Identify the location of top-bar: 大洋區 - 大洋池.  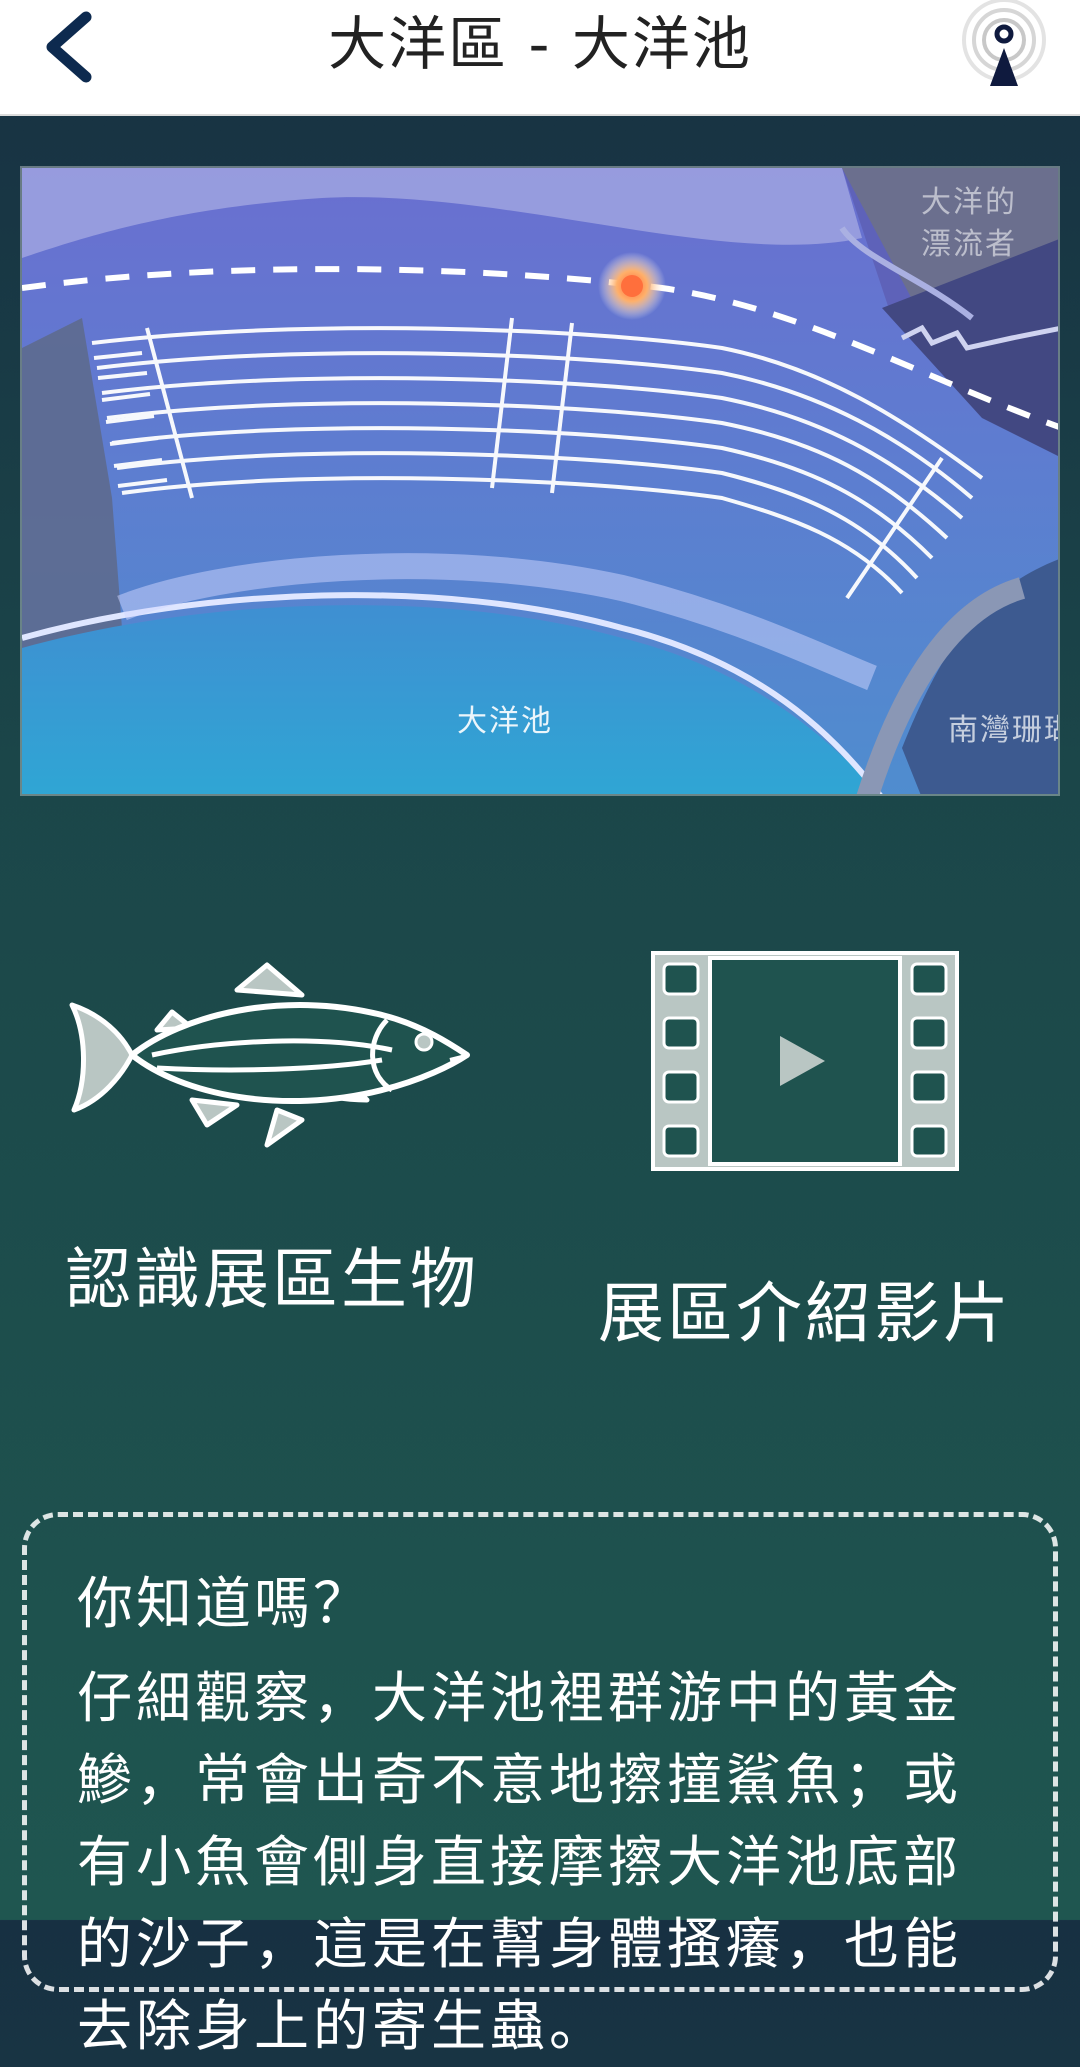
(540, 58).